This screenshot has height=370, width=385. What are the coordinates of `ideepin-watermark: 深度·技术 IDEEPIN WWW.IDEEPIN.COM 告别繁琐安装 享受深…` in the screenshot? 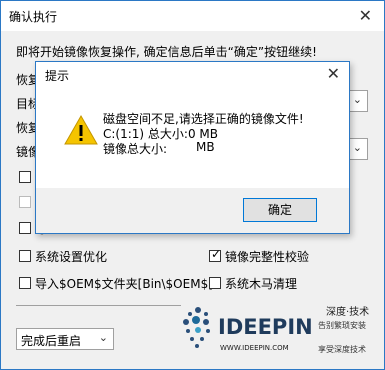 It's located at (278, 333).